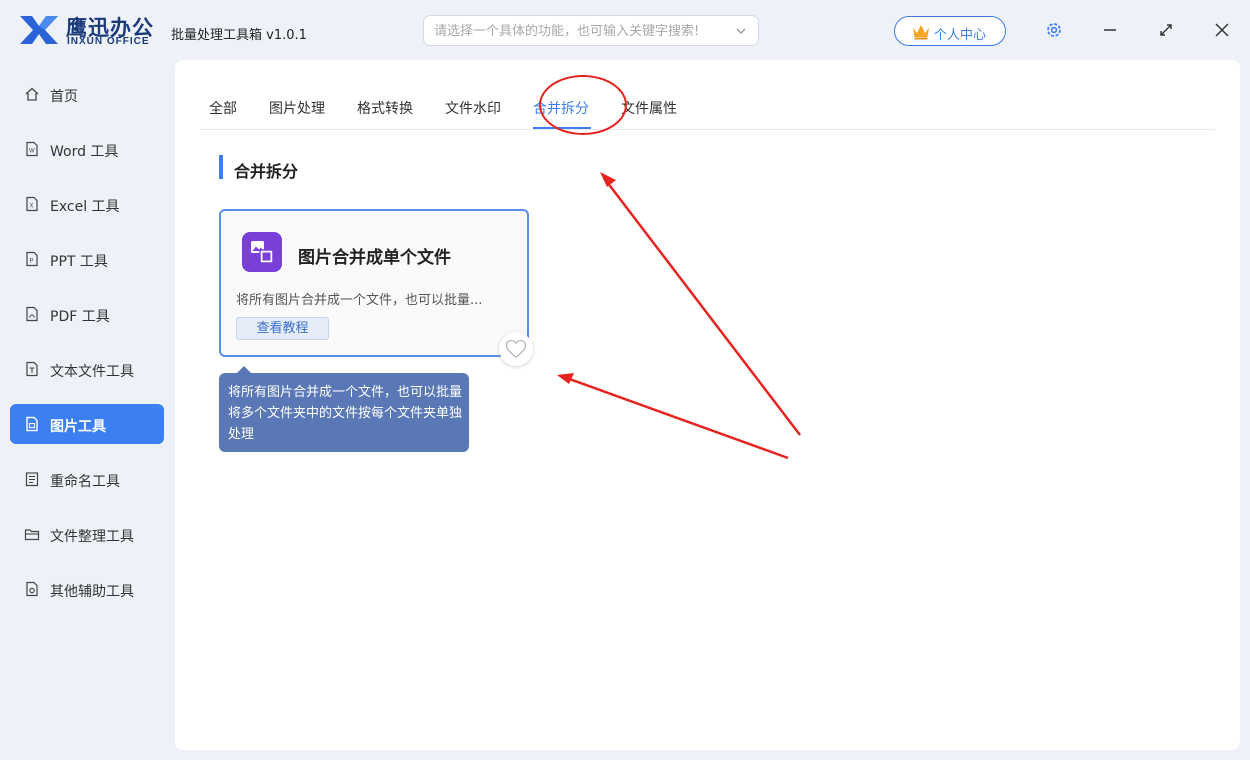  What do you see at coordinates (39, 30) in the screenshot?
I see `logo-icon` at bounding box center [39, 30].